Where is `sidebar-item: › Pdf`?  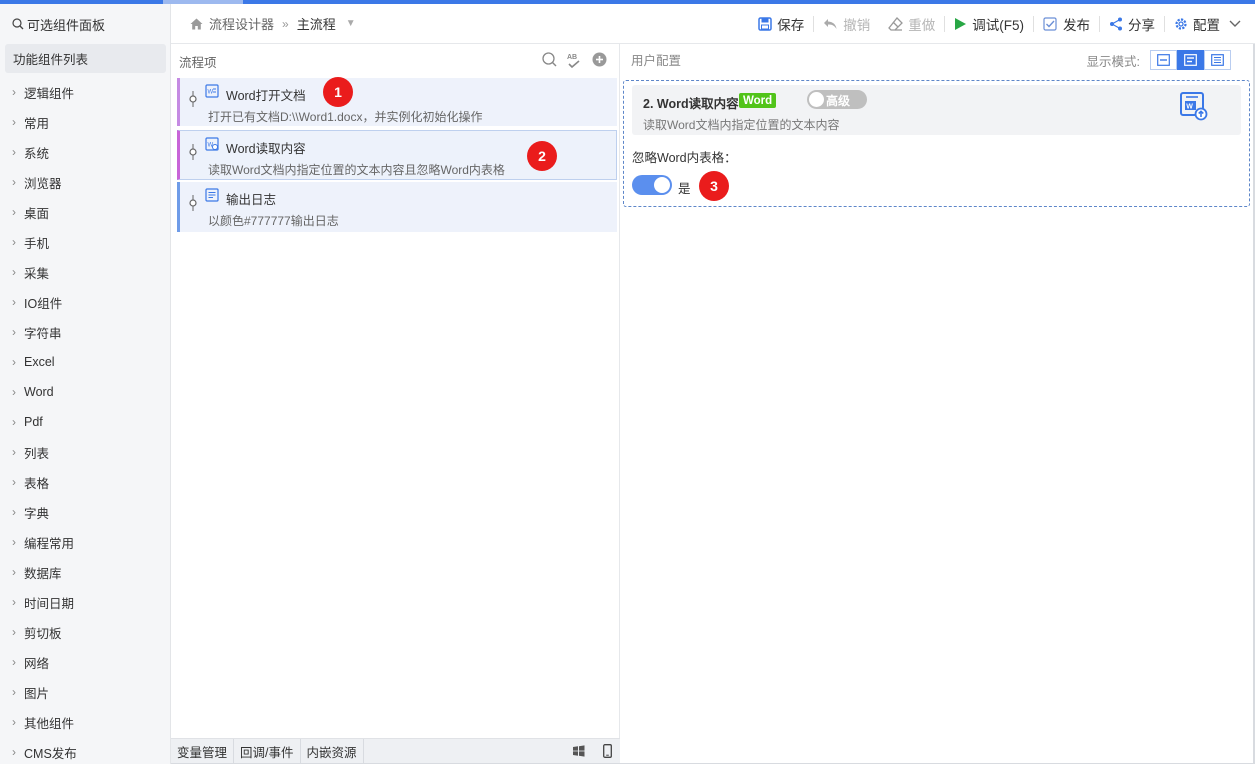
sidebar-item: › Pdf is located at coordinates (85, 422).